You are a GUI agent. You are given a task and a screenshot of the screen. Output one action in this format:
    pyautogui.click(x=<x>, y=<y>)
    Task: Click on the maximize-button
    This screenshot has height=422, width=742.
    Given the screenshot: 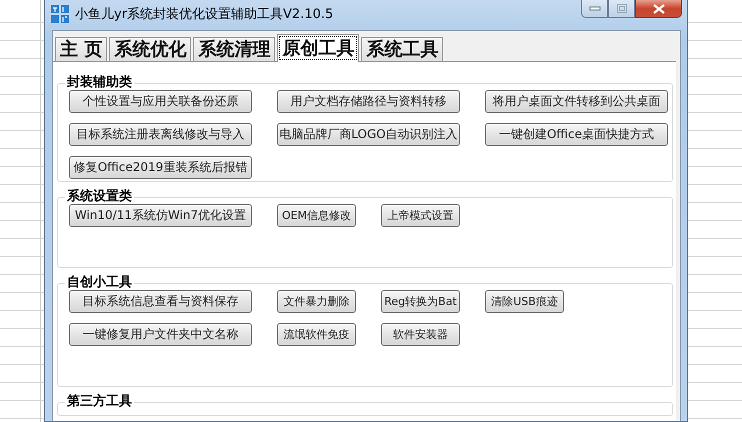 What is the action you would take?
    pyautogui.click(x=621, y=9)
    